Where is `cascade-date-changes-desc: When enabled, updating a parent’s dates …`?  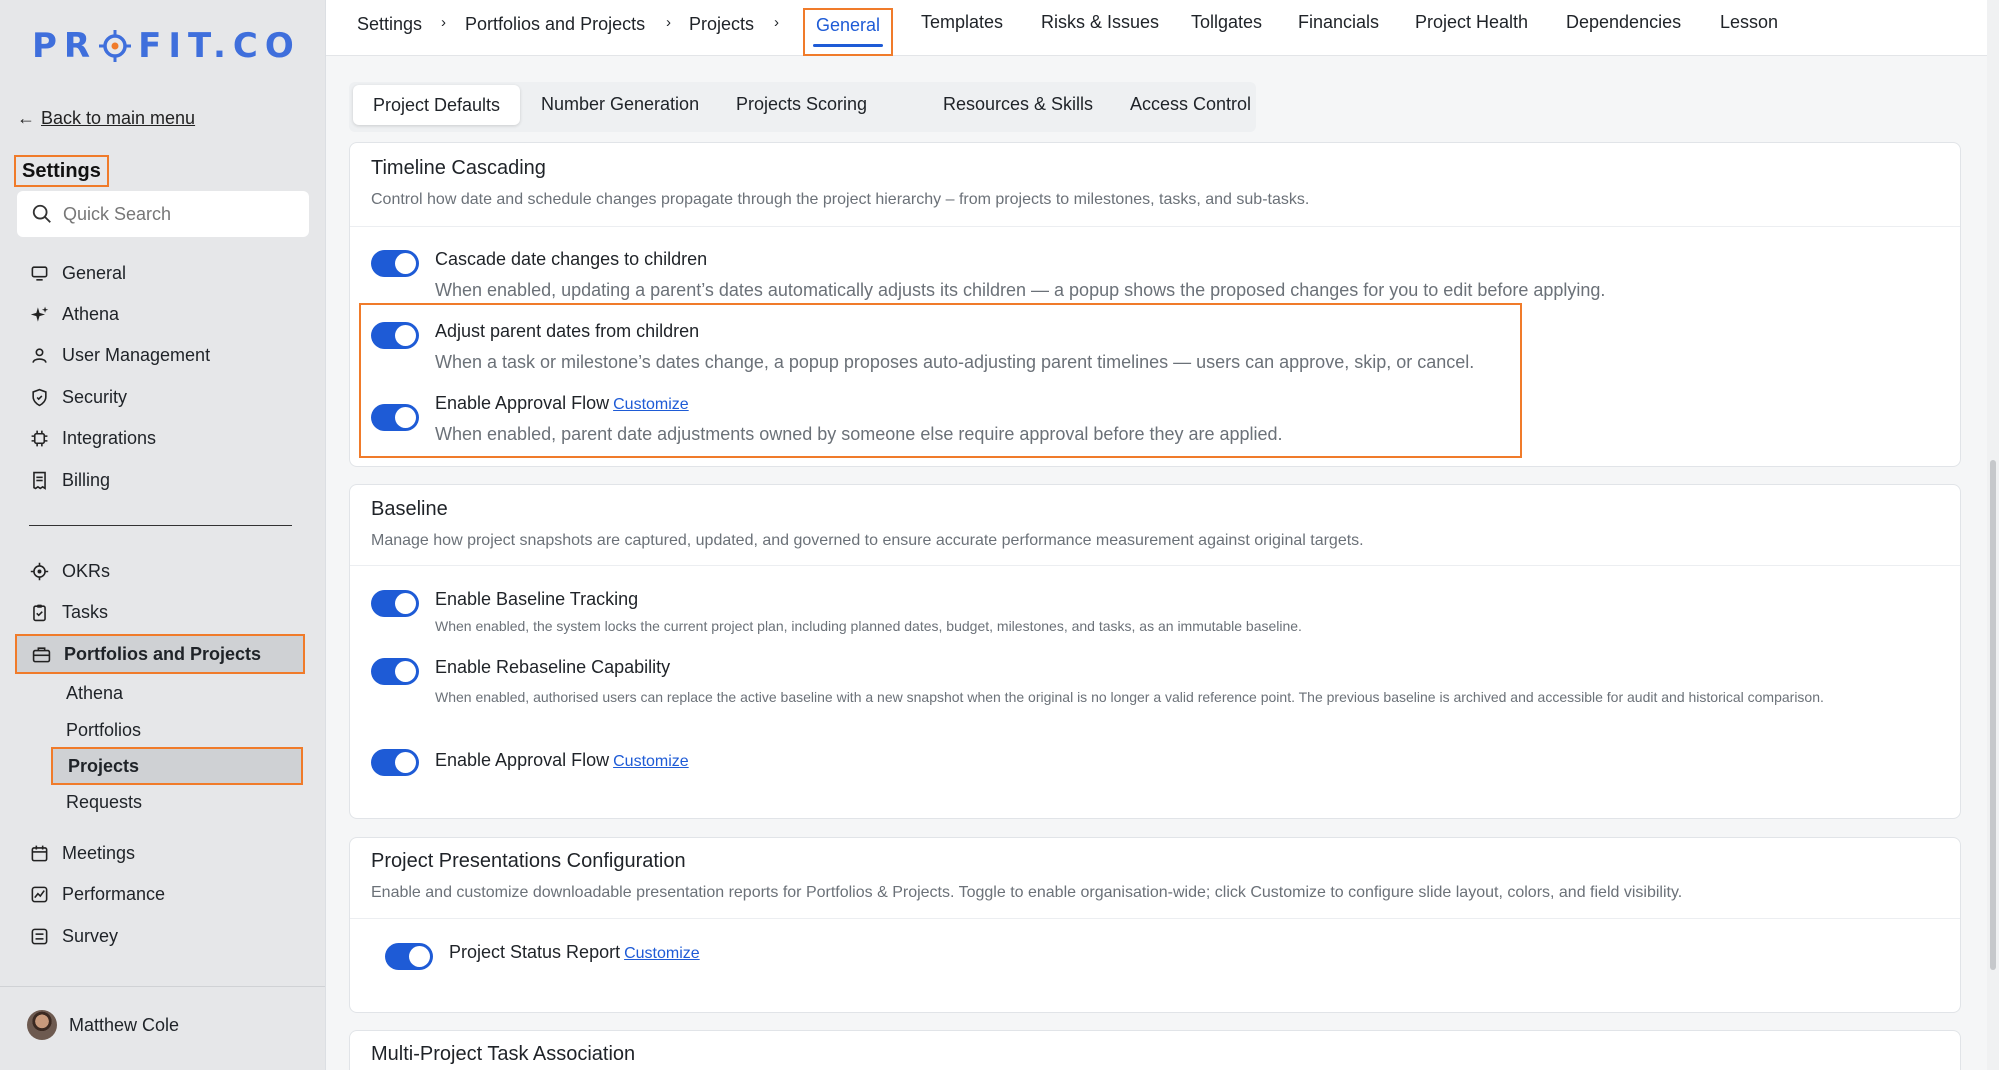
cascade-date-changes-desc: When enabled, updating a parent’s dates … is located at coordinates (1020, 290).